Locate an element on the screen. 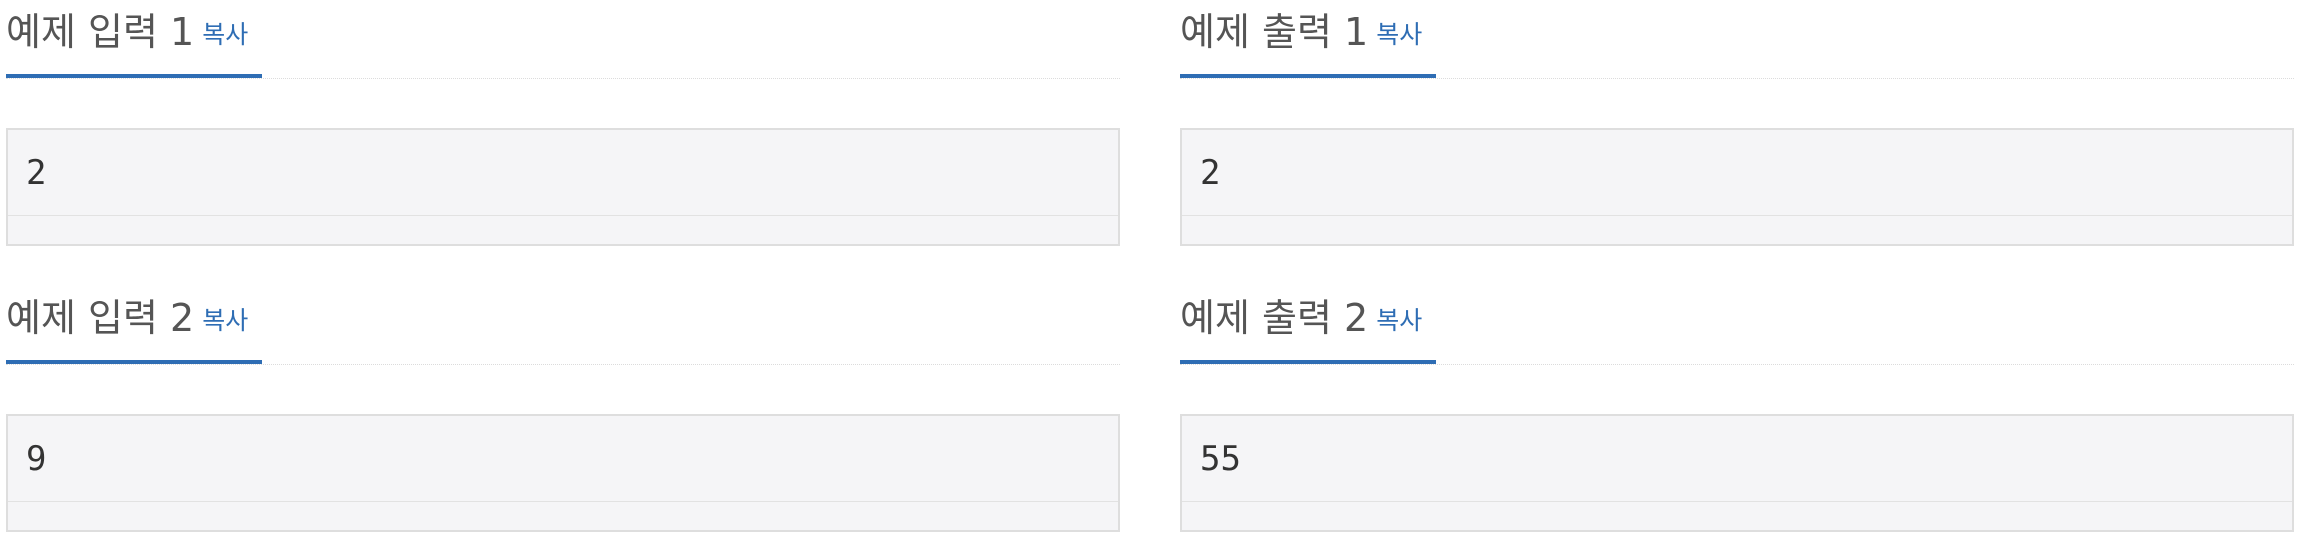  sample-output-2-scrollbar is located at coordinates (1737, 515).